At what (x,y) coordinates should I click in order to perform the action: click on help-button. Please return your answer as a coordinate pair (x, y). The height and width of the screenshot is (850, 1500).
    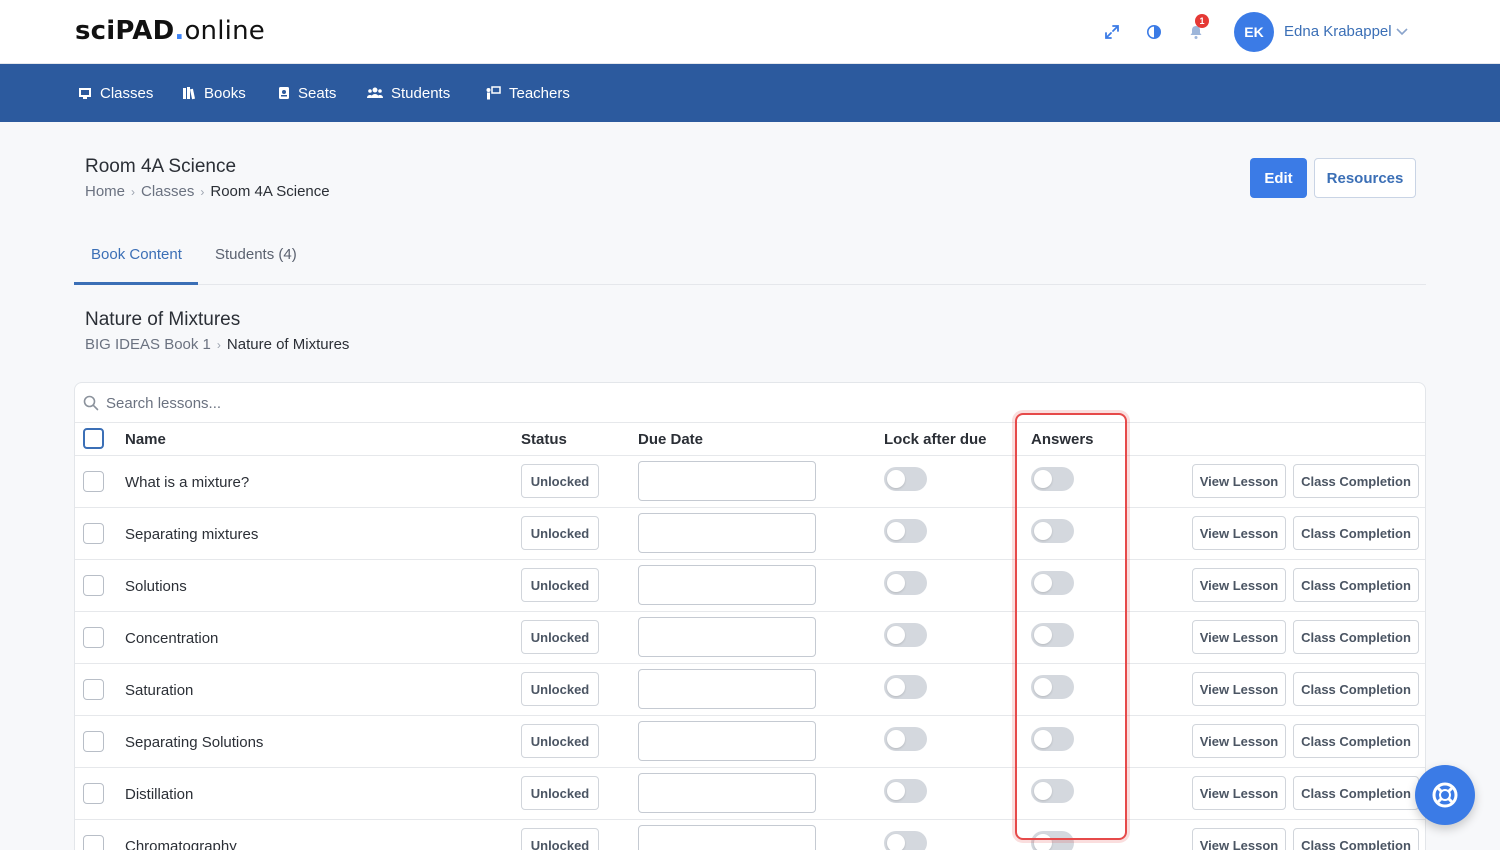
    Looking at the image, I should click on (1445, 795).